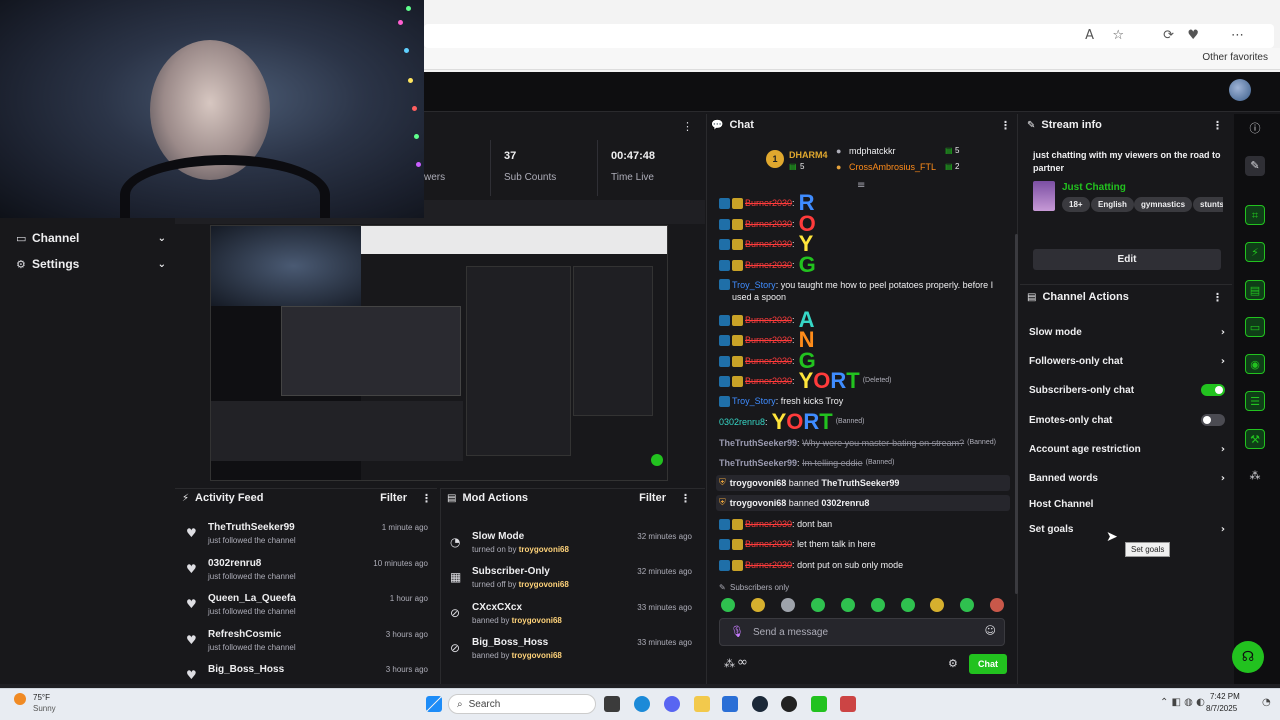  What do you see at coordinates (865, 422) in the screenshot?
I see `chat-message: 0302renru8: YORT (Banned)` at bounding box center [865, 422].